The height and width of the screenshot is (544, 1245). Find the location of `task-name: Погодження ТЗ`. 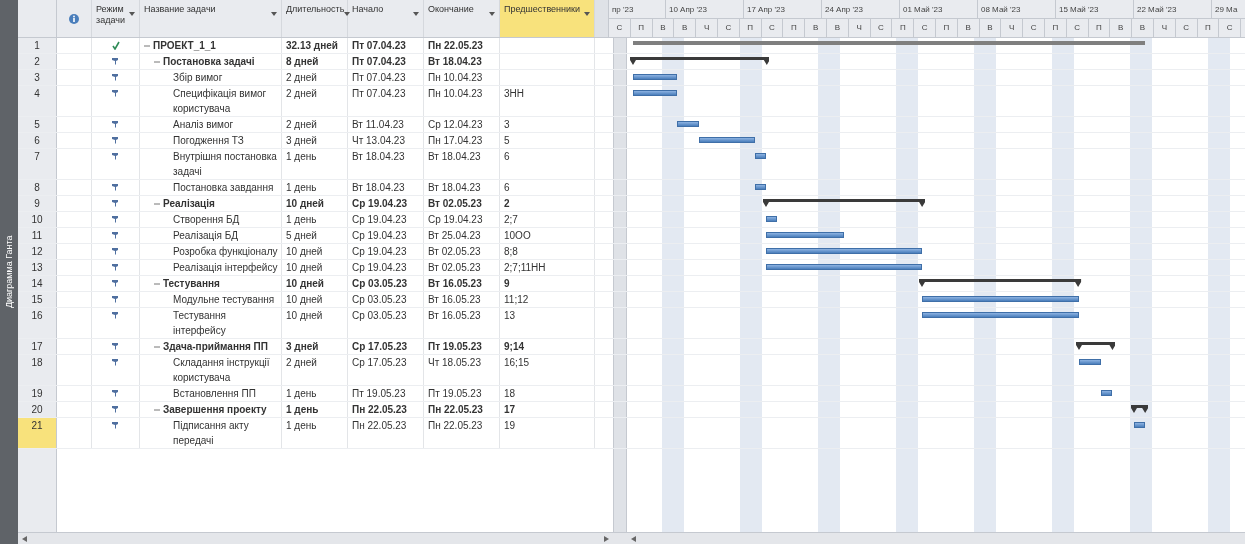

task-name: Погодження ТЗ is located at coordinates (208, 141).